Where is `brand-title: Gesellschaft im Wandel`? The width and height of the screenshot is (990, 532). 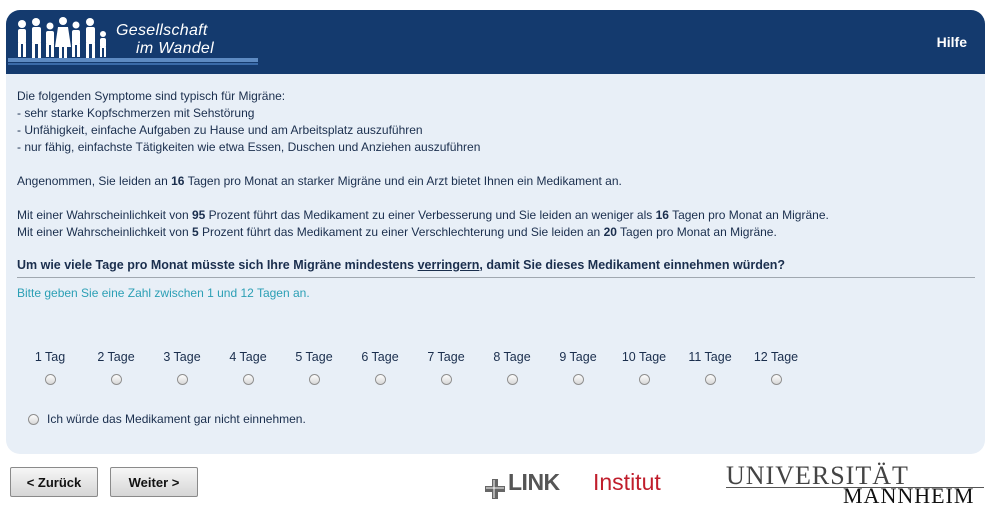
brand-title: Gesellschaft im Wandel is located at coordinates (165, 40).